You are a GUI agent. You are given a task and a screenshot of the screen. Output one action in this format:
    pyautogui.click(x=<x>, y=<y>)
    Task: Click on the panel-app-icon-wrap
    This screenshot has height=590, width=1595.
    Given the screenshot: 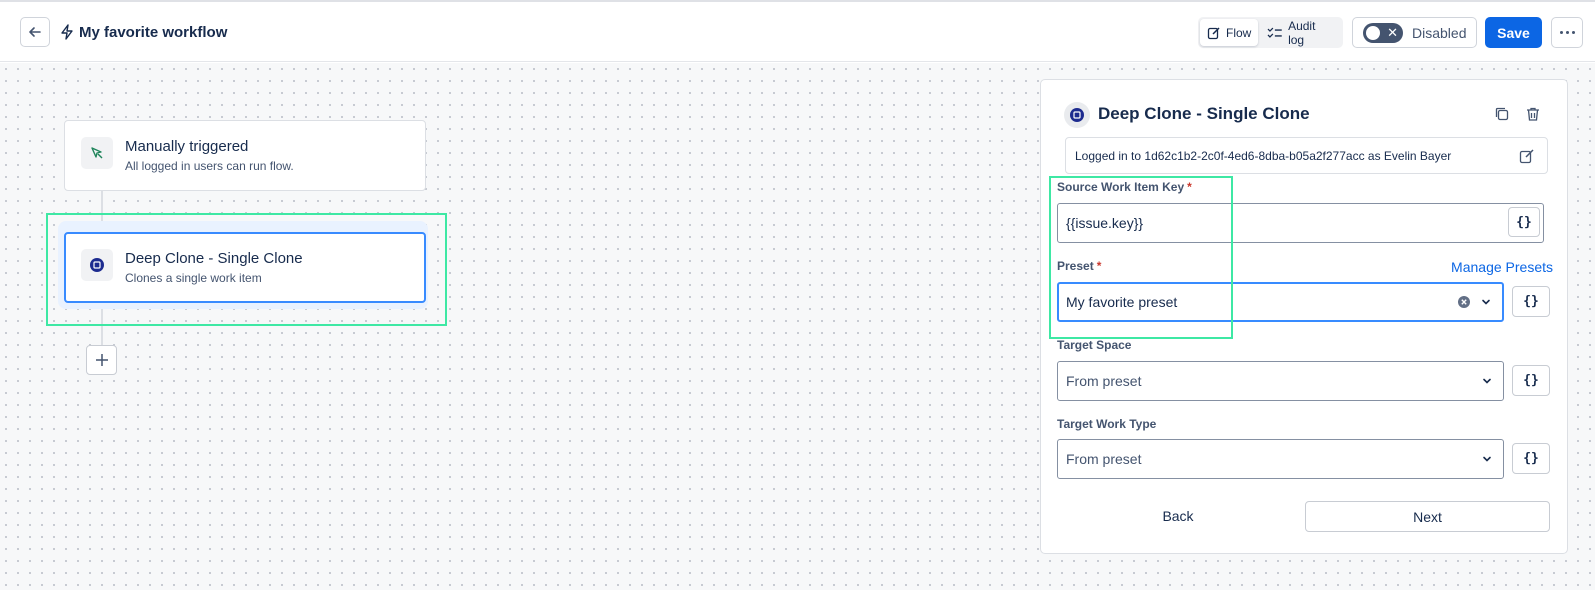 What is the action you would take?
    pyautogui.click(x=1077, y=115)
    